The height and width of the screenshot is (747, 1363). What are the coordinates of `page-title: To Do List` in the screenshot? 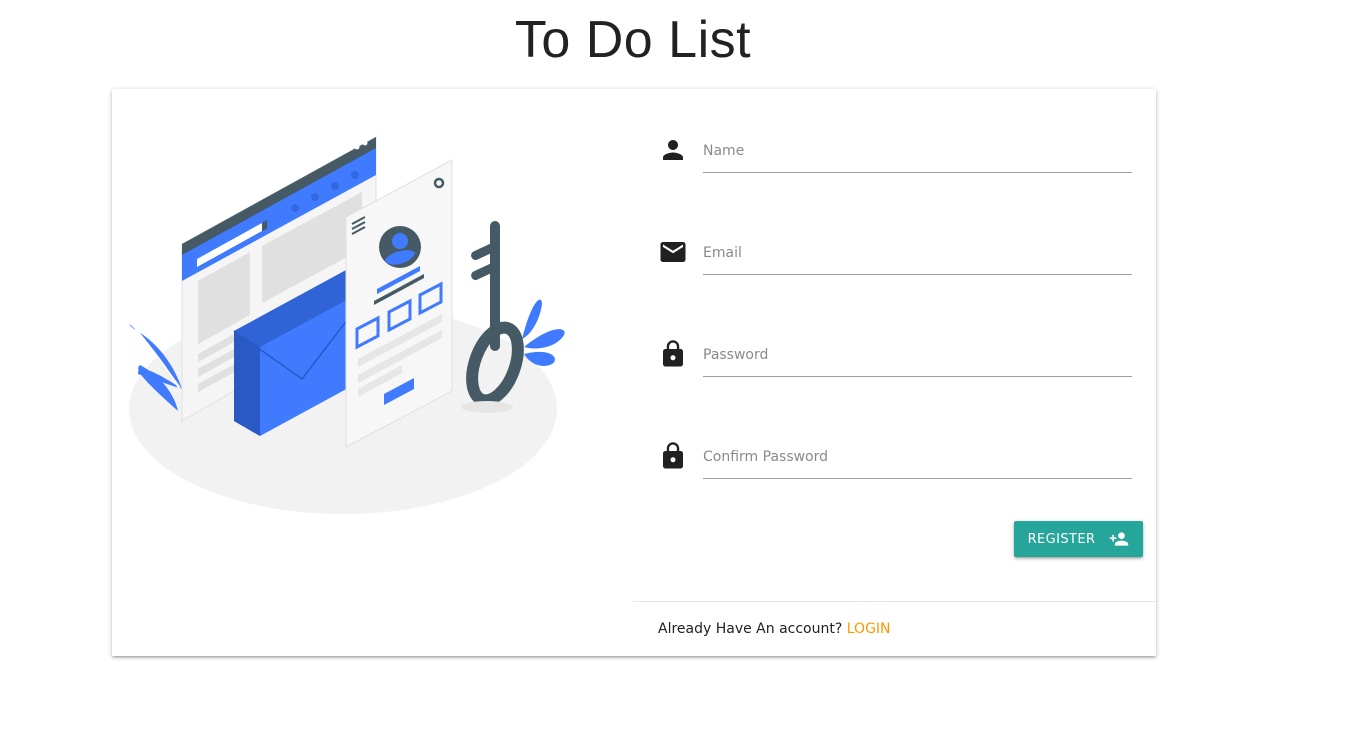 It's located at (633, 40).